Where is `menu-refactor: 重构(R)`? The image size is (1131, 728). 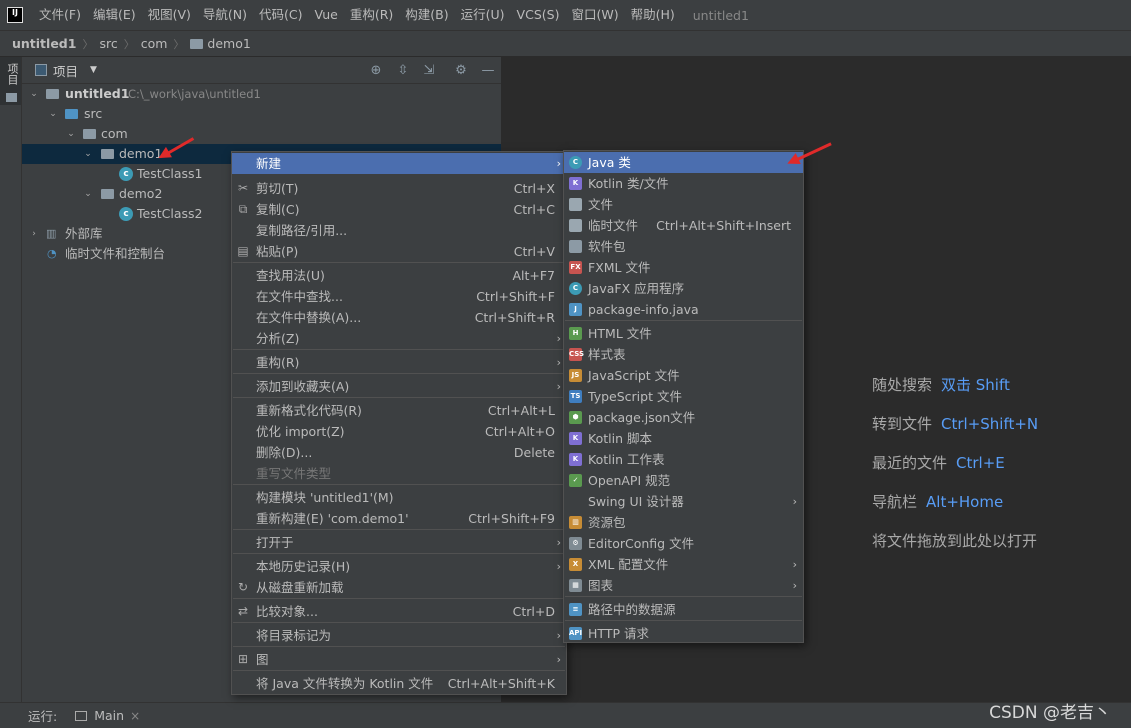 menu-refactor: 重构(R) is located at coordinates (371, 15).